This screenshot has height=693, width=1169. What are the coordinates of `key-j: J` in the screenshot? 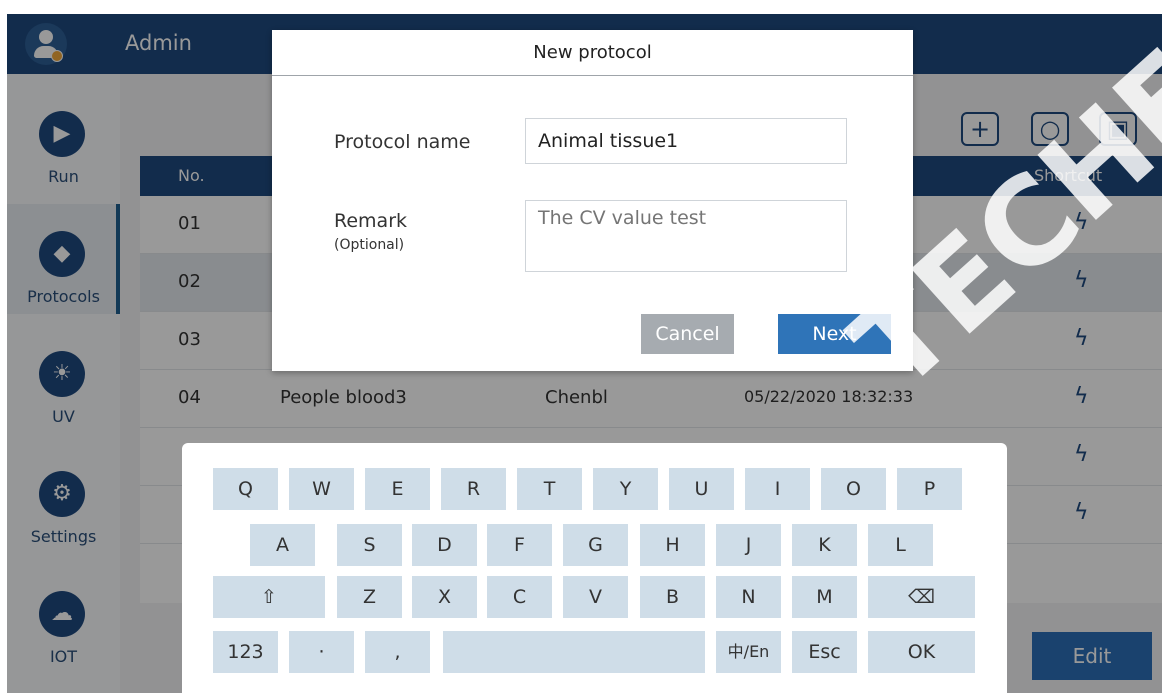 It's located at (748, 545).